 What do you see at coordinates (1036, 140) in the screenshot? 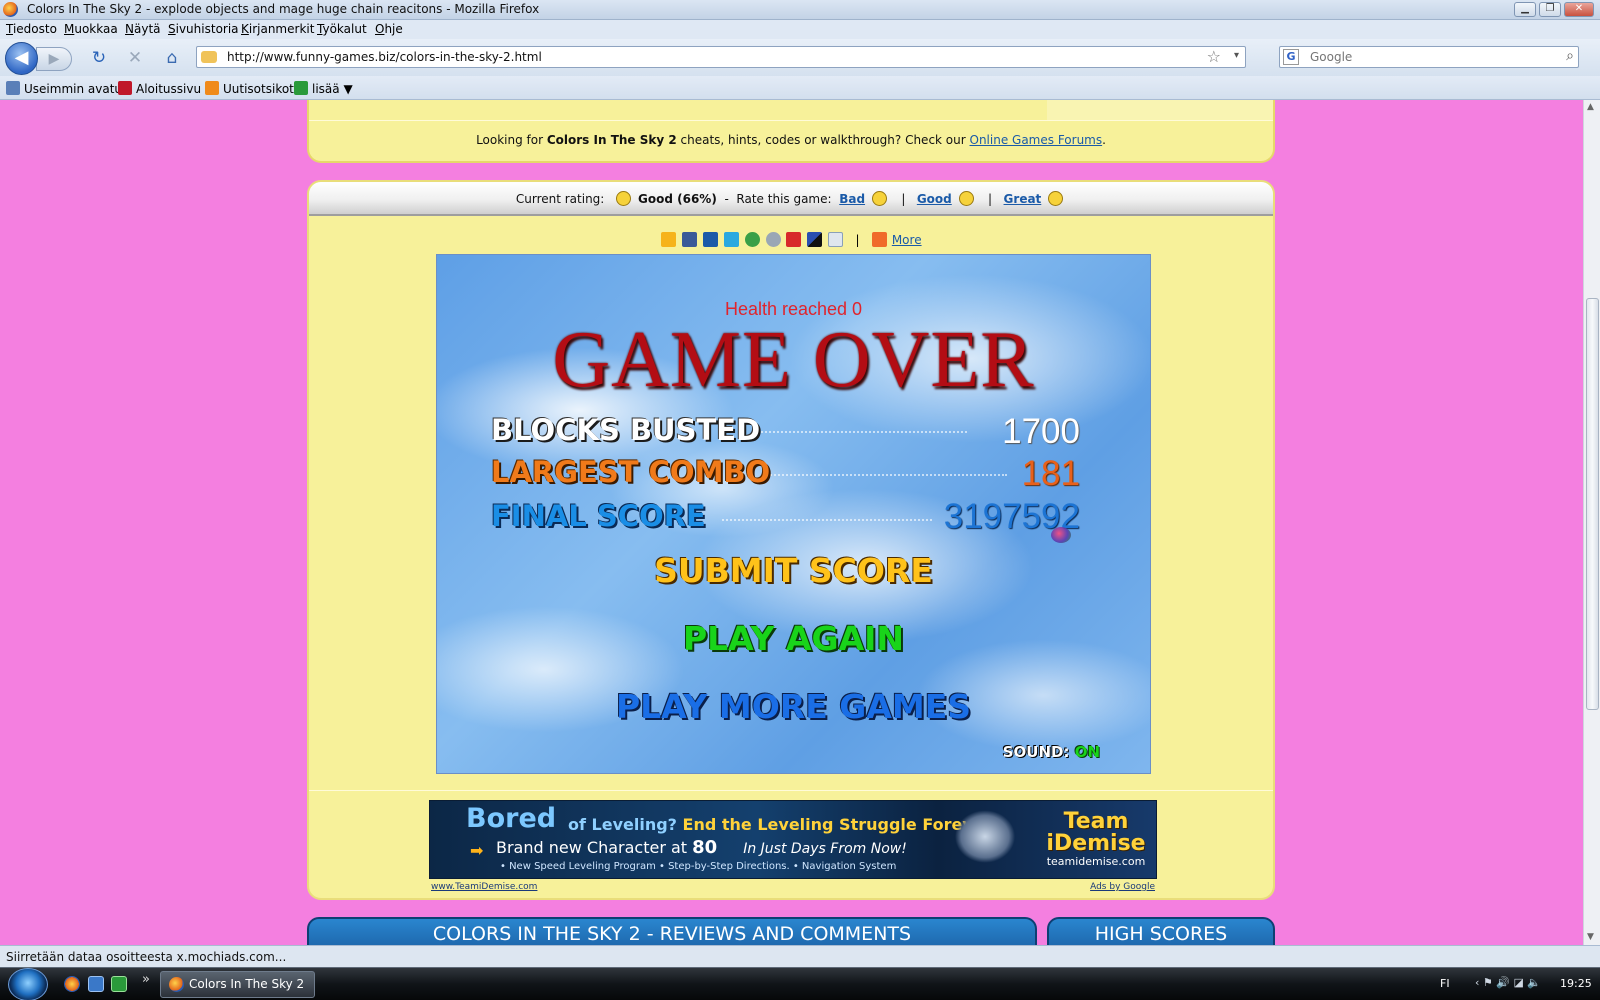
I see `online-games-forums-link: Online Games Forums` at bounding box center [1036, 140].